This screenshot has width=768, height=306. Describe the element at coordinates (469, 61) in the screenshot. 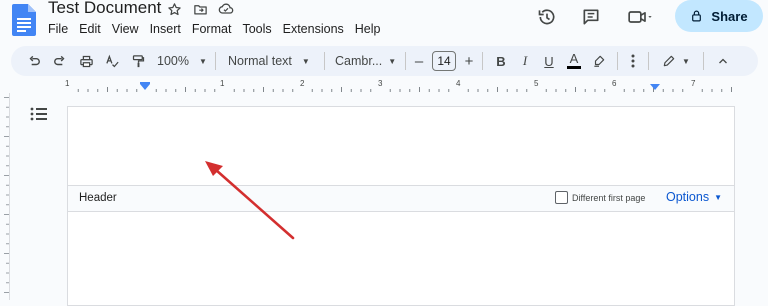

I see `increase-font-size-button: +` at that location.